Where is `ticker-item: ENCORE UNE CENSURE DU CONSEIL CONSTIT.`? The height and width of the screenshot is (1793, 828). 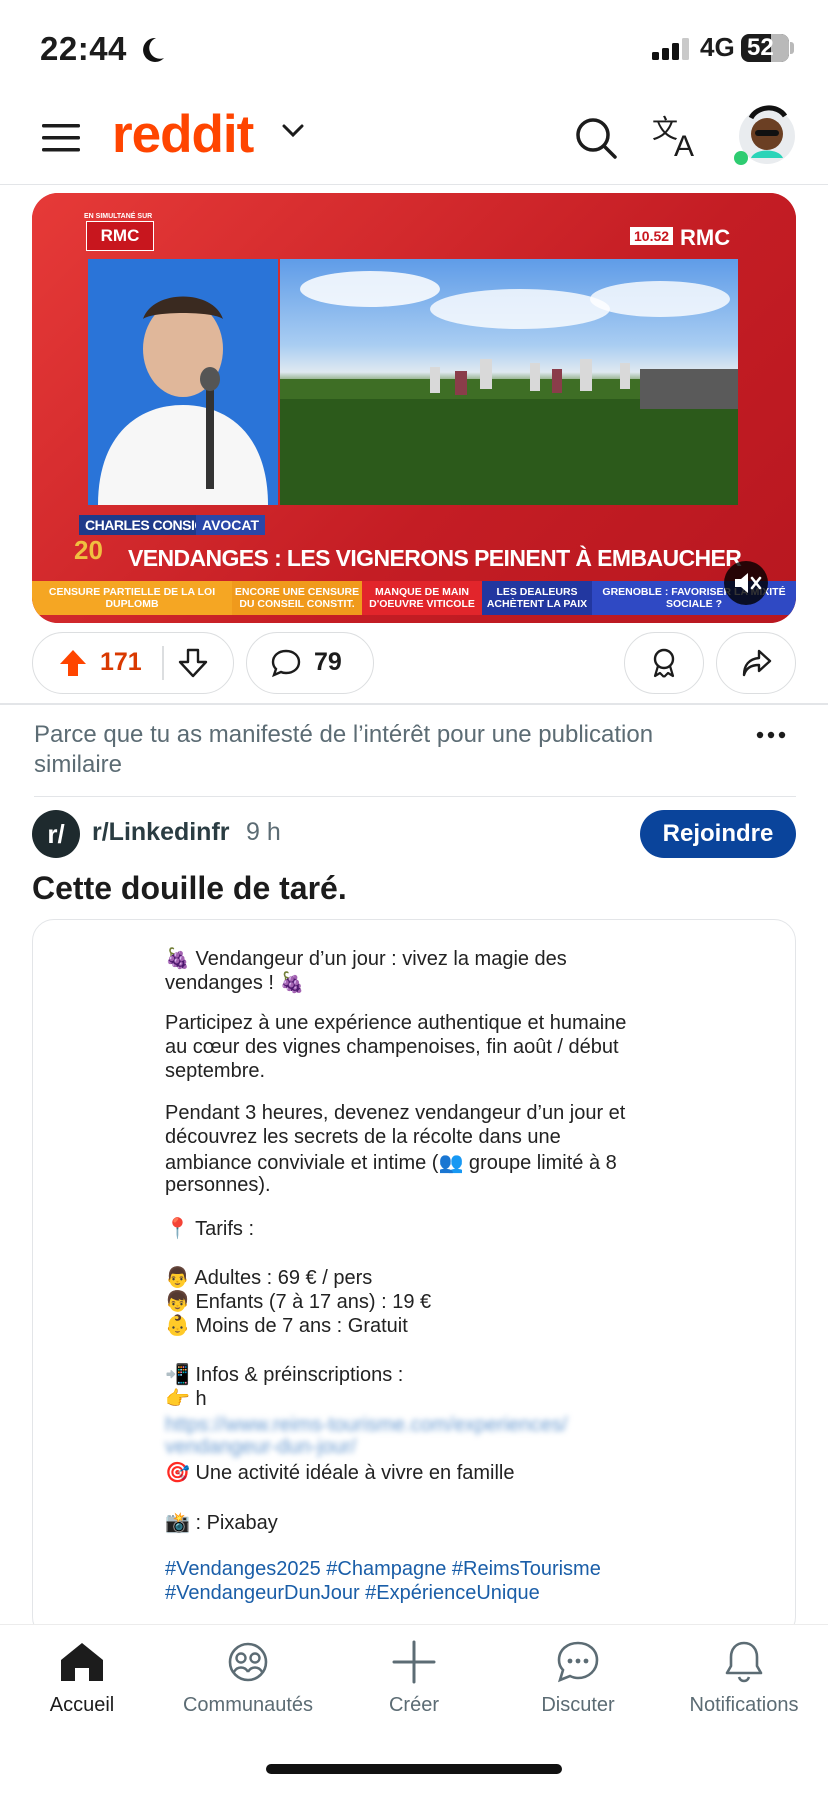 ticker-item: ENCORE UNE CENSURE DU CONSEIL CONSTIT. is located at coordinates (297, 598).